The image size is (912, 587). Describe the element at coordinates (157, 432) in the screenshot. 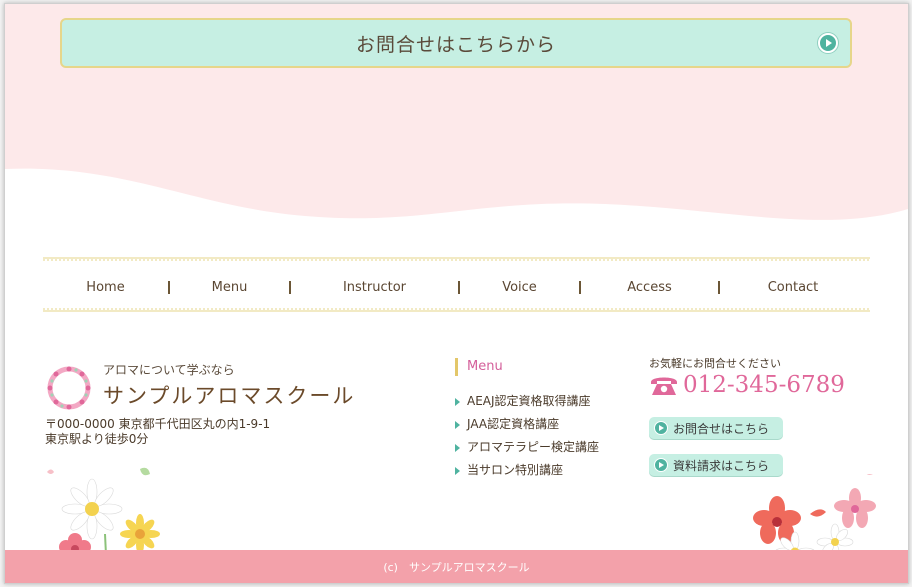

I see `school-address: 〒000-0000 東京都千代田区丸の内1-9-1 東京駅より徒歩0分` at that location.